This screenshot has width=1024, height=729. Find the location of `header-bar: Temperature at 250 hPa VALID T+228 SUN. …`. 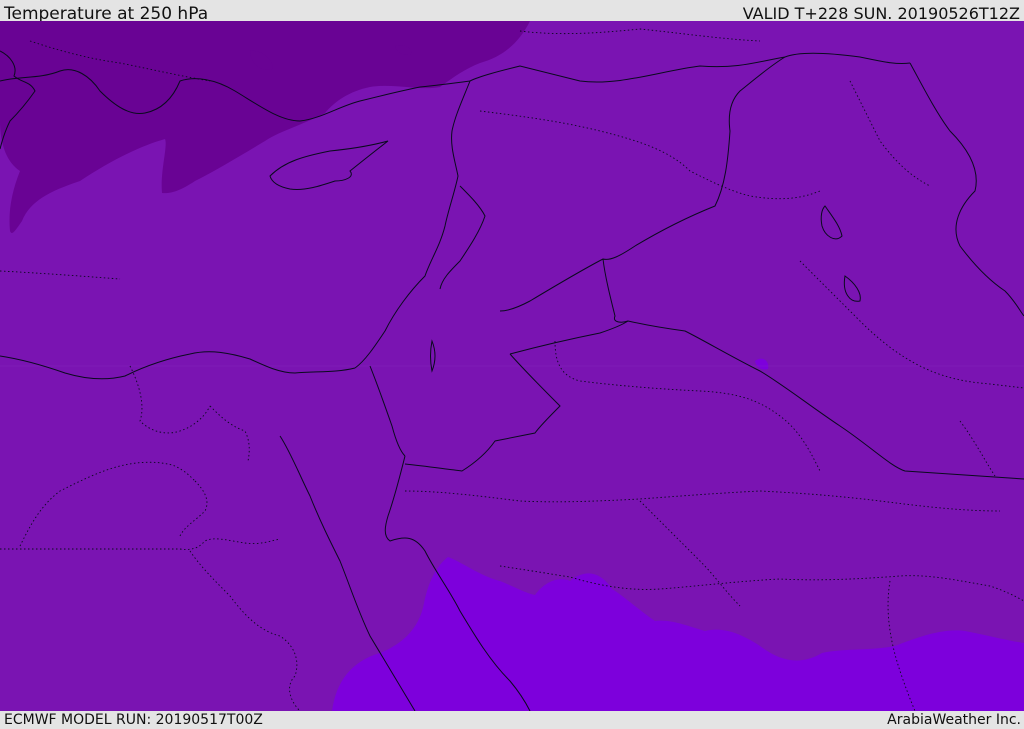

header-bar: Temperature at 250 hPa VALID T+228 SUN. … is located at coordinates (512, 12).